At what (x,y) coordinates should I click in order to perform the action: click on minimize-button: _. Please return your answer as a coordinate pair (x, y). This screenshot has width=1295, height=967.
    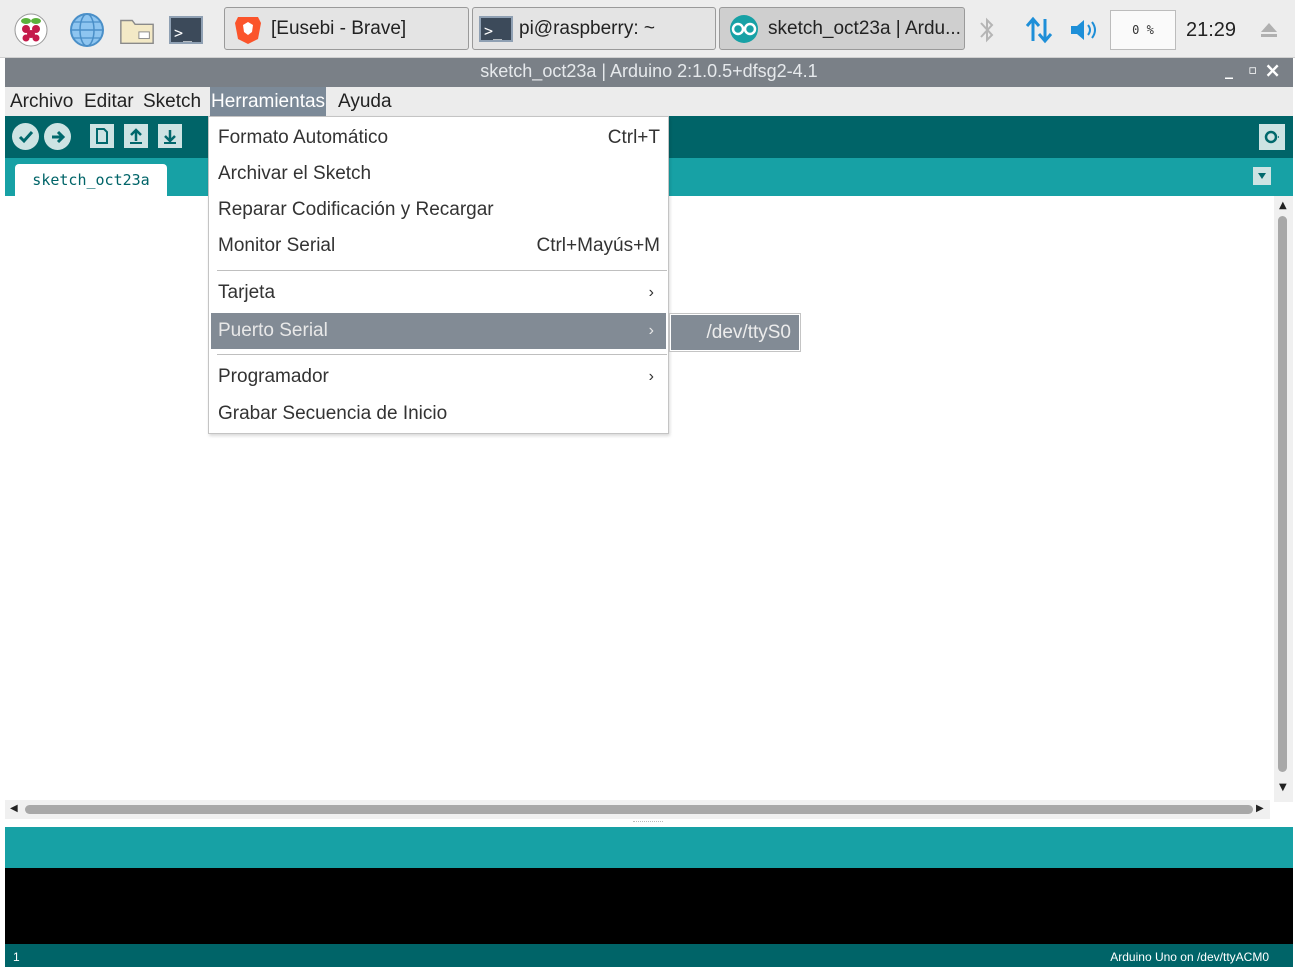
    Looking at the image, I should click on (1229, 69).